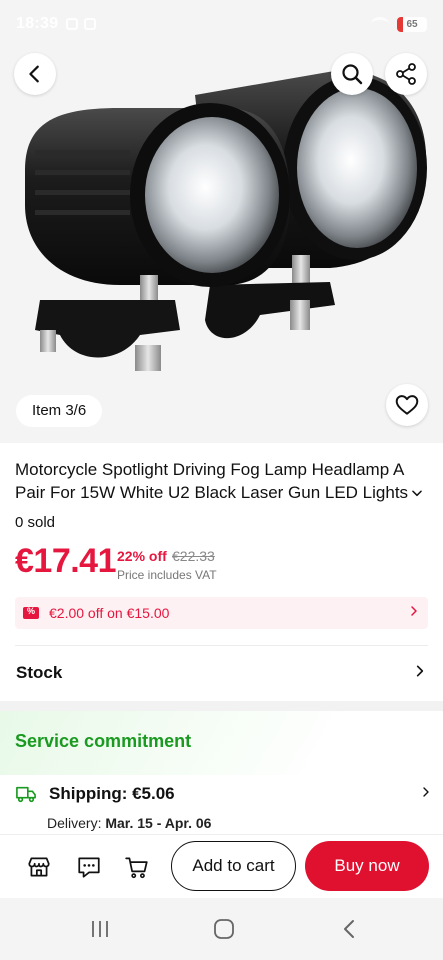 Image resolution: width=443 pixels, height=960 pixels. I want to click on cart-icon, so click(136, 868).